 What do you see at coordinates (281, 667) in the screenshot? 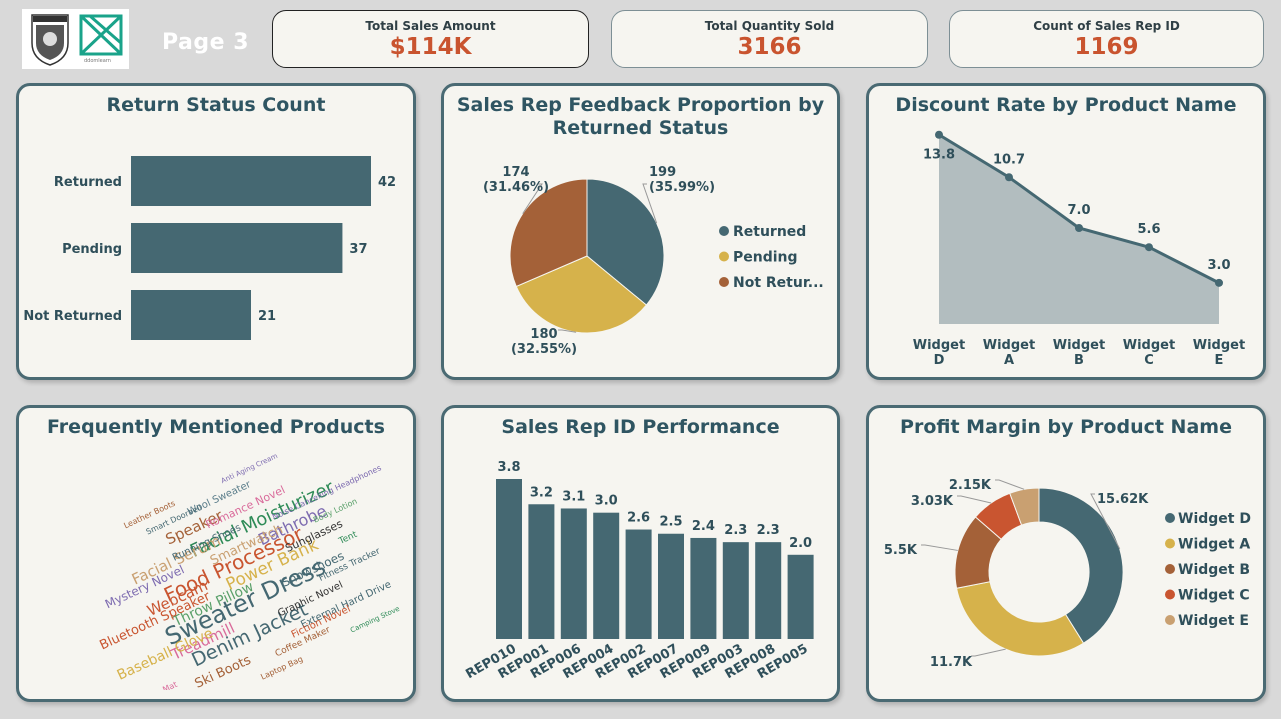
I see `word: Laptop Bag` at bounding box center [281, 667].